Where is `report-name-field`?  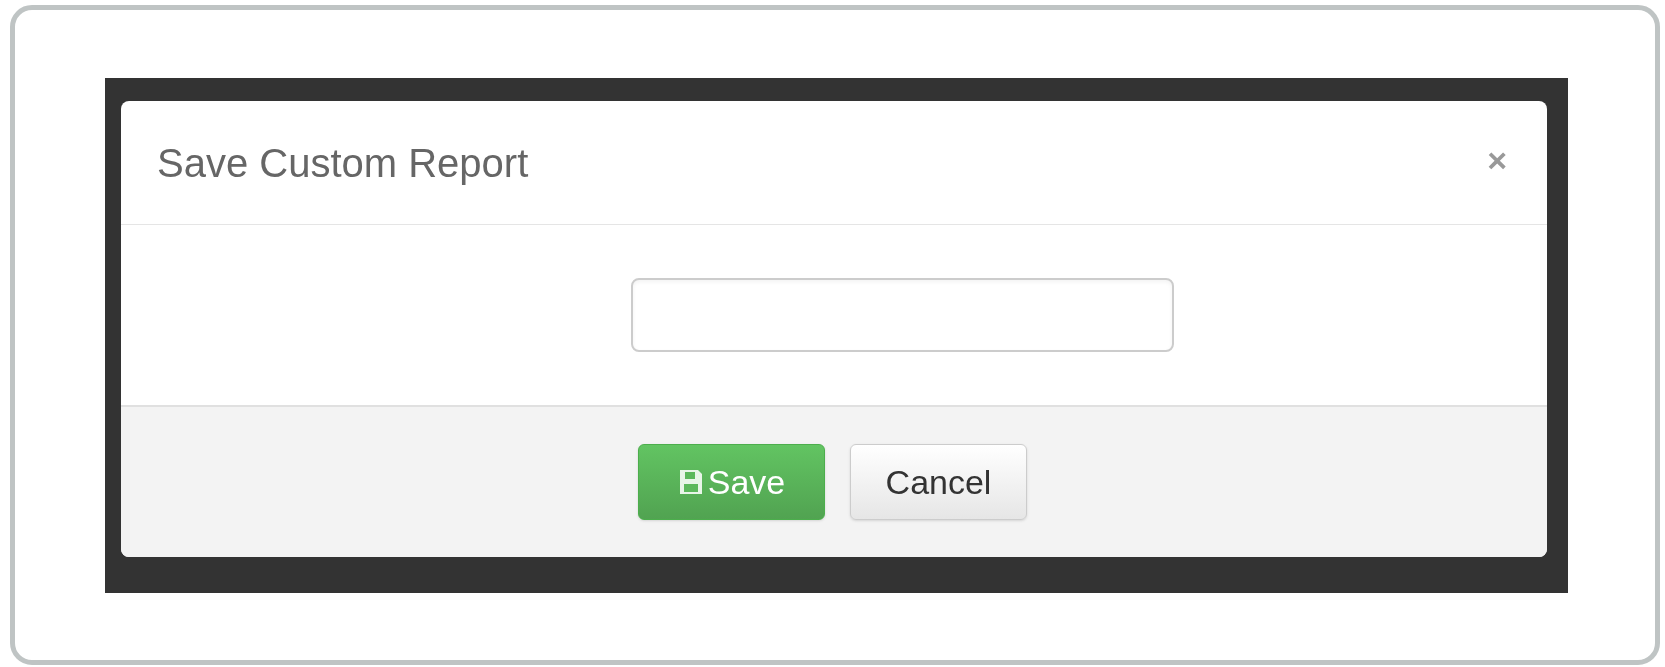 report-name-field is located at coordinates (902, 315).